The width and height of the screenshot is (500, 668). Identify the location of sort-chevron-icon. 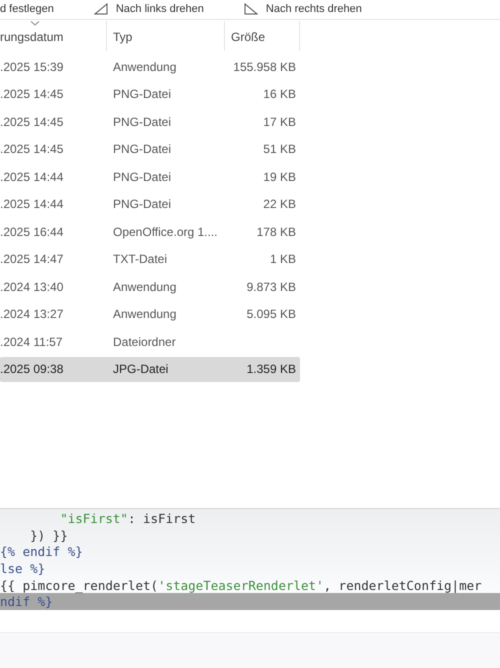
(35, 23).